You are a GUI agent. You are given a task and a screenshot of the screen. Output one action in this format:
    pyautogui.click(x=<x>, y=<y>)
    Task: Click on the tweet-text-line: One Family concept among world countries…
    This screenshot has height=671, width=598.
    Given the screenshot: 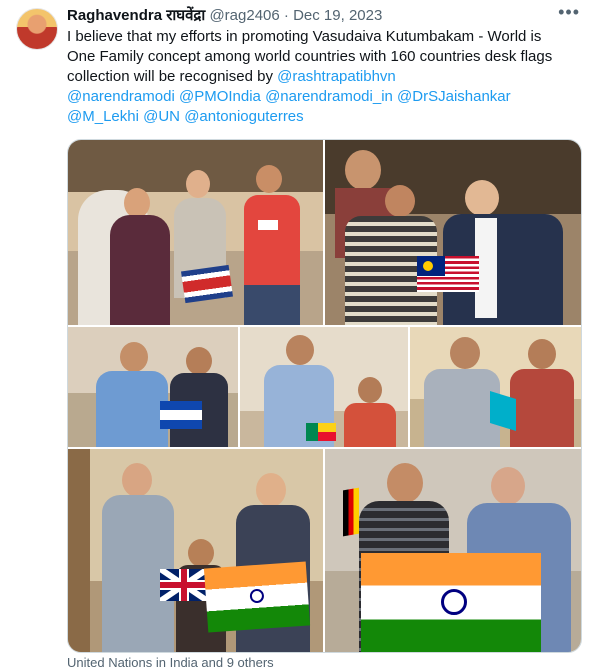 What is the action you would take?
    pyautogui.click(x=310, y=56)
    